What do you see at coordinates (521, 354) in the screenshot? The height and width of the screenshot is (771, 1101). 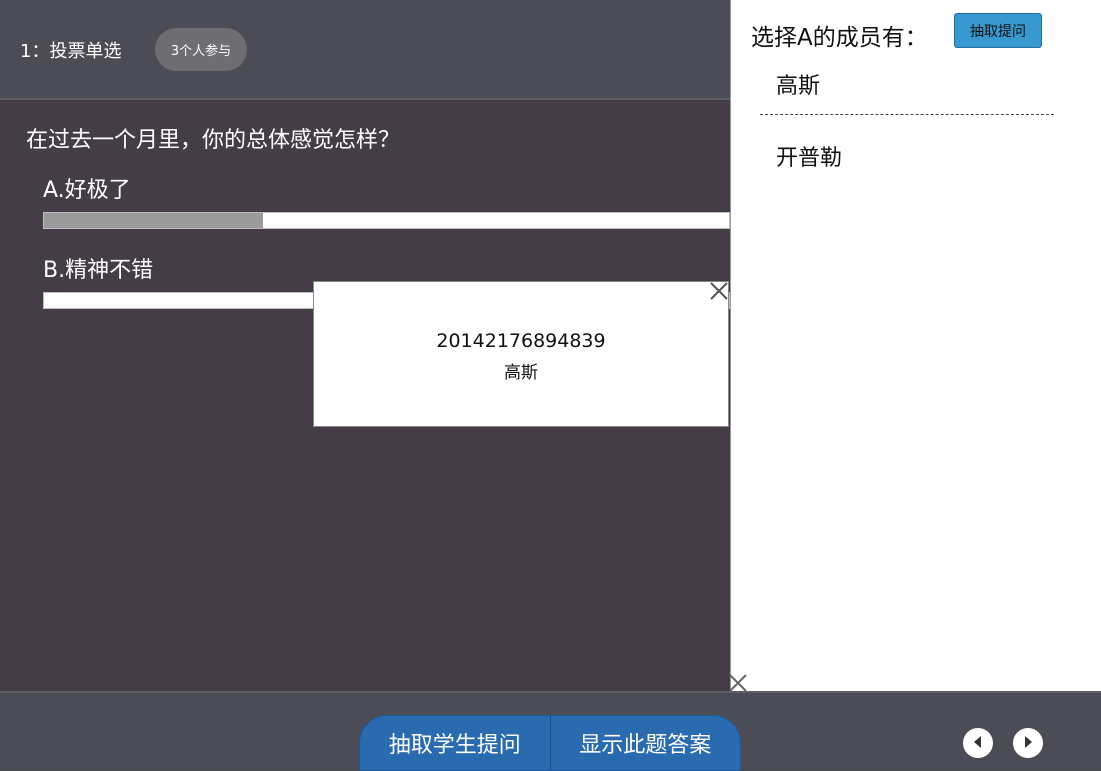 I see `drawn-student-popup: 20142176894839 高斯` at bounding box center [521, 354].